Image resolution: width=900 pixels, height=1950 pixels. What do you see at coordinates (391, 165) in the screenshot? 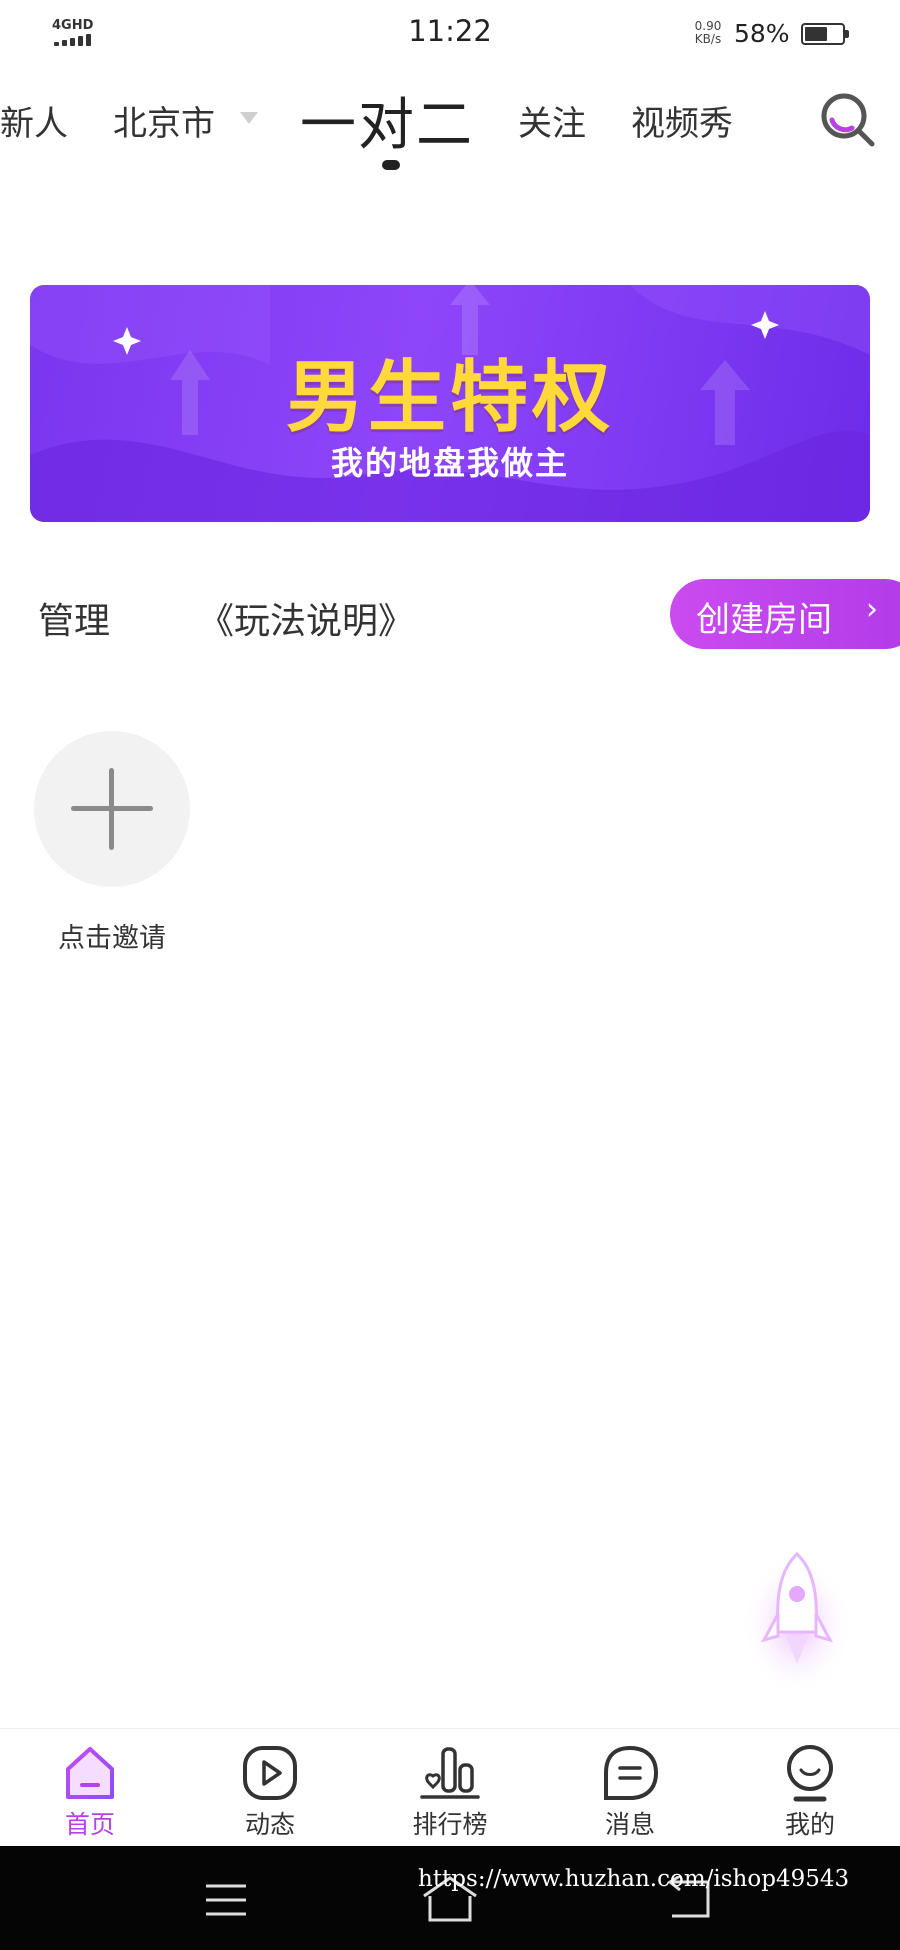
I see `active-tab-indicator` at bounding box center [391, 165].